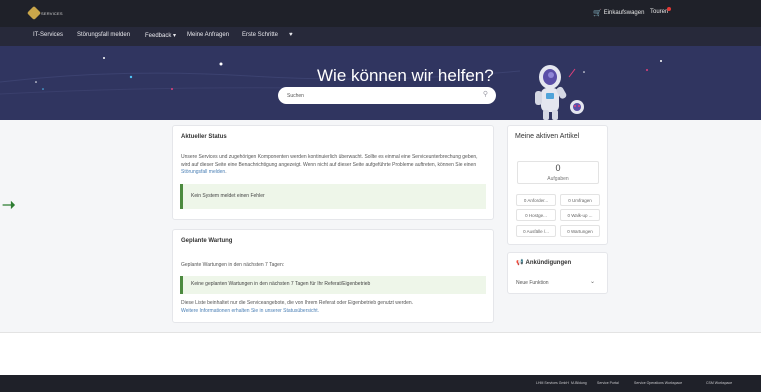  Describe the element at coordinates (260, 35) in the screenshot. I see `nav-erste-schritte: Erste Schritte` at that location.